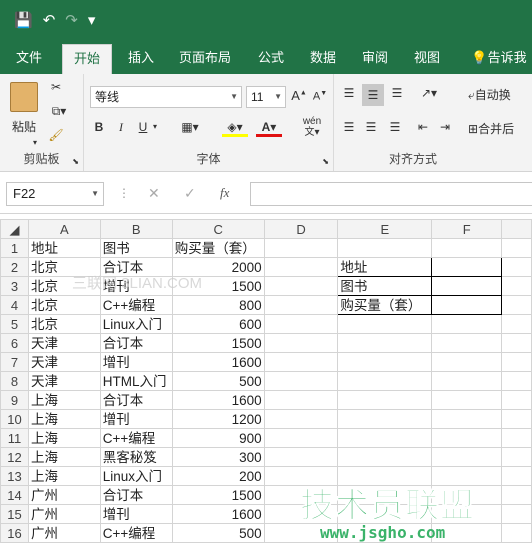 Image resolution: width=532 pixels, height=544 pixels. Describe the element at coordinates (136, 229) in the screenshot. I see `column-header: B` at that location.